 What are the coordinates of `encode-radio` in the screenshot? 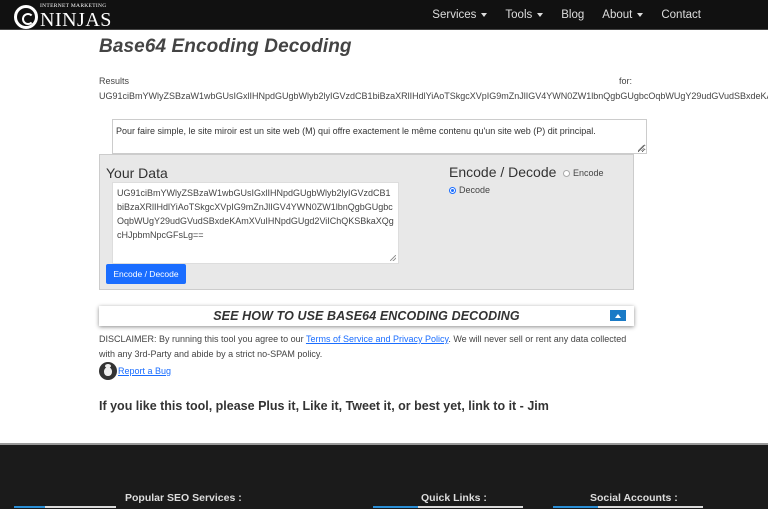 It's located at (566, 173).